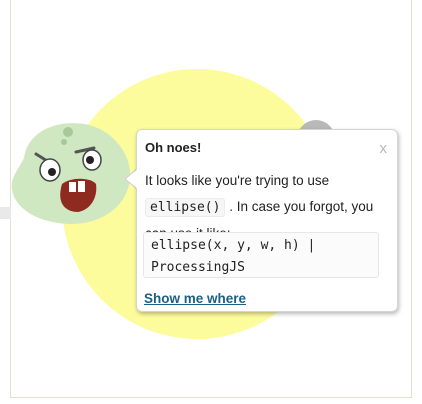 This screenshot has height=404, width=422. What do you see at coordinates (211, 397) in the screenshot?
I see `editor-bottom-border` at bounding box center [211, 397].